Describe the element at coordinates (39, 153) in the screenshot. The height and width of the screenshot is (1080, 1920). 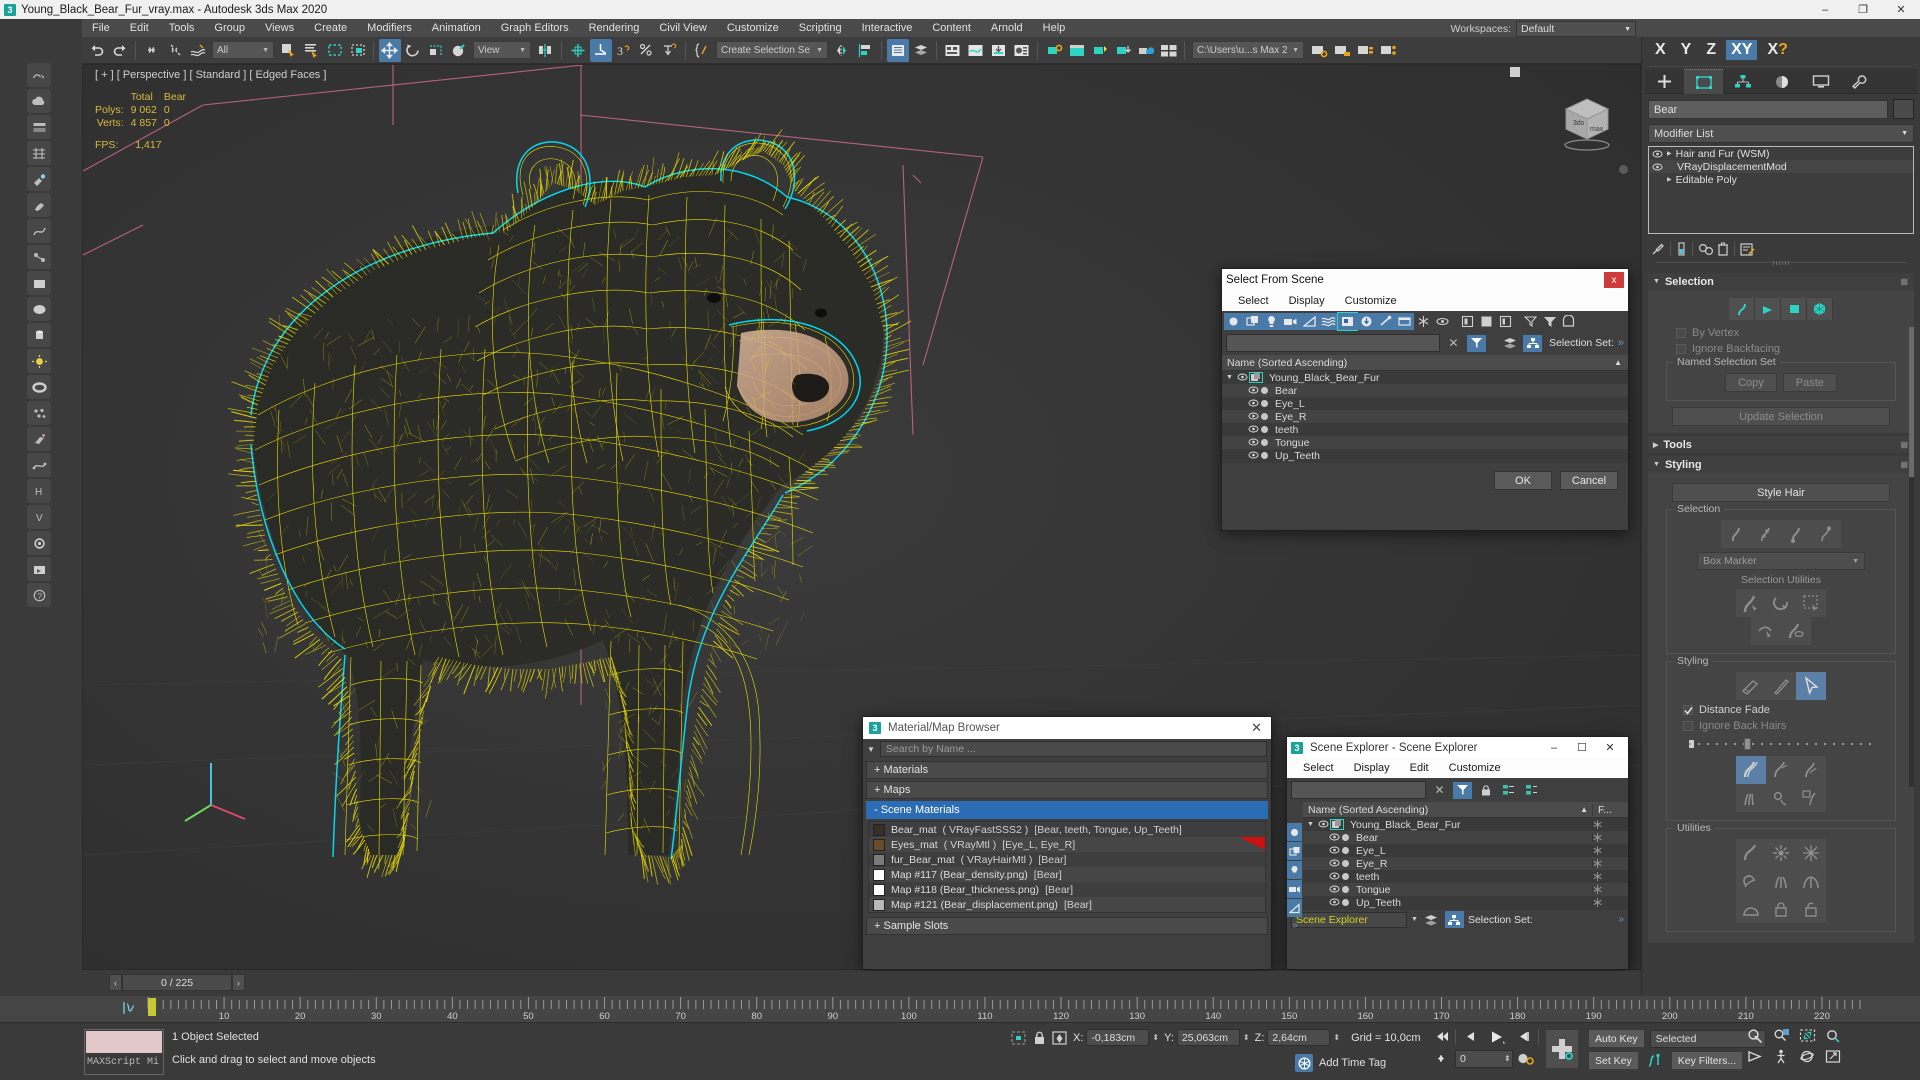
I see `grid-icon` at that location.